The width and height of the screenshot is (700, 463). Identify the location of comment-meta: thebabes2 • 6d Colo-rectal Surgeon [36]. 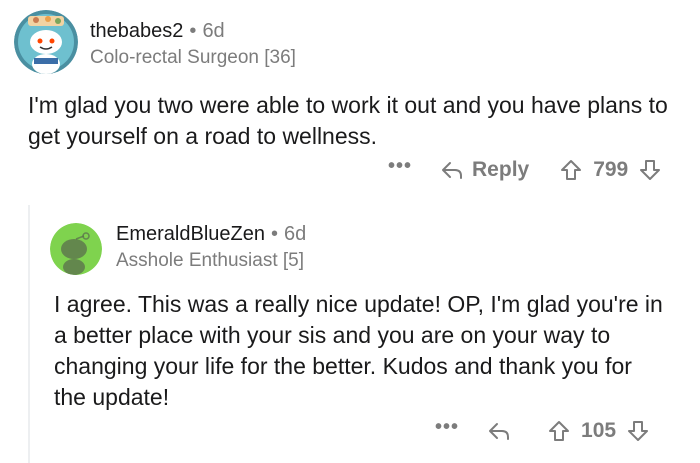
(193, 44).